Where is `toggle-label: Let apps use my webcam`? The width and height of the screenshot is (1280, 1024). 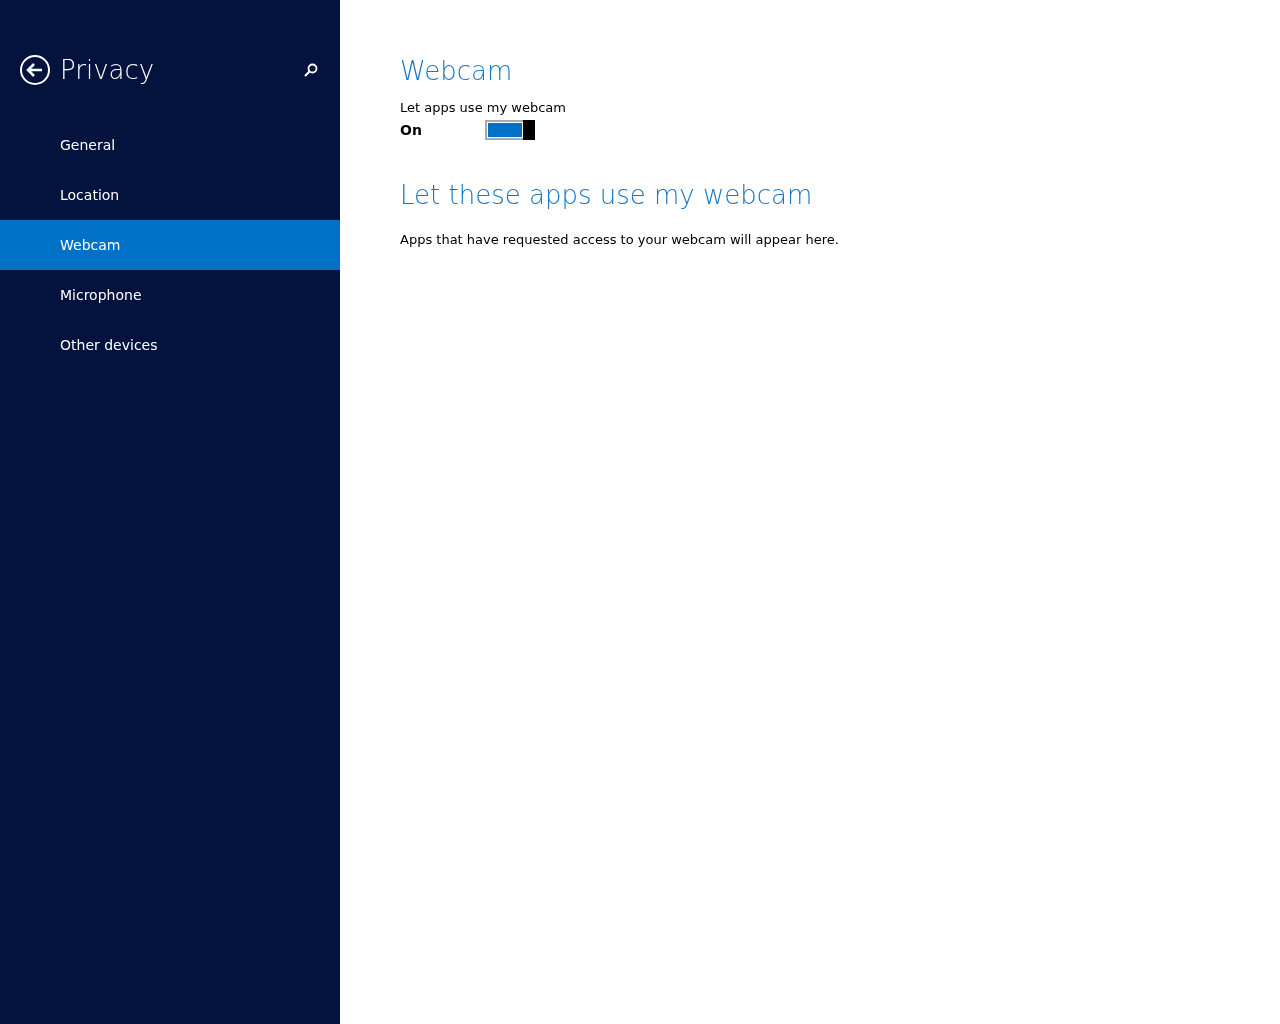 toggle-label: Let apps use my webcam is located at coordinates (483, 107).